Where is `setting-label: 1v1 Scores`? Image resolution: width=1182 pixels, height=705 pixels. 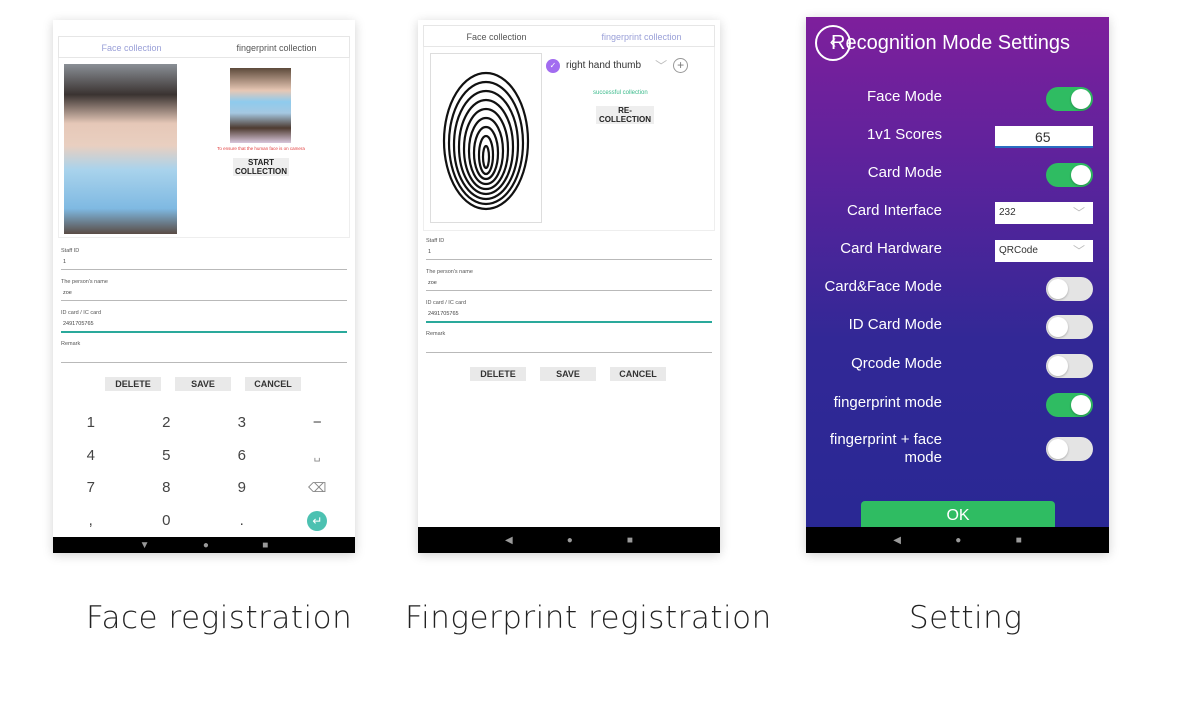
setting-label: 1v1 Scores is located at coordinates (904, 134).